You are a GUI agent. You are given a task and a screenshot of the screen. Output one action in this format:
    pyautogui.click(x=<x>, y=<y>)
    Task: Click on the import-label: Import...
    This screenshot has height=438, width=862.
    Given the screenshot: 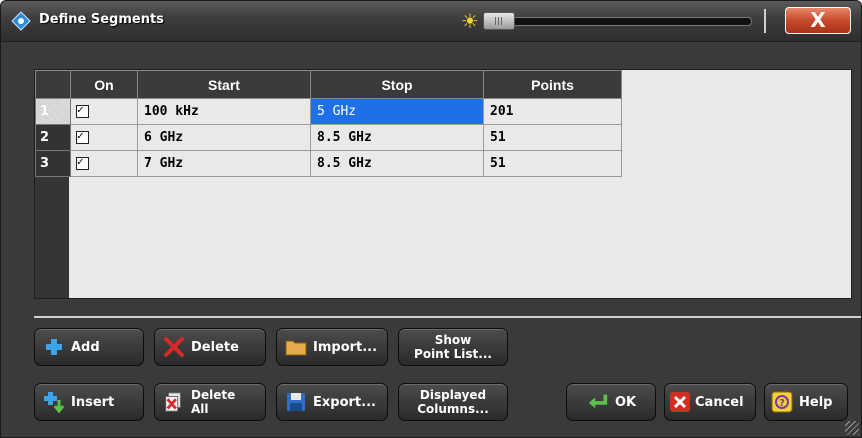 What is the action you would take?
    pyautogui.click(x=345, y=347)
    